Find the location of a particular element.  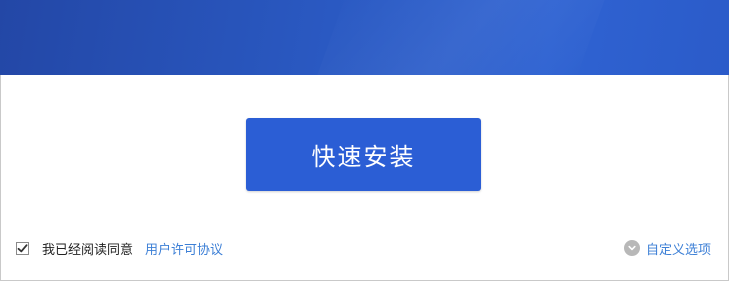

chevron-down-circle-icon is located at coordinates (631, 248).